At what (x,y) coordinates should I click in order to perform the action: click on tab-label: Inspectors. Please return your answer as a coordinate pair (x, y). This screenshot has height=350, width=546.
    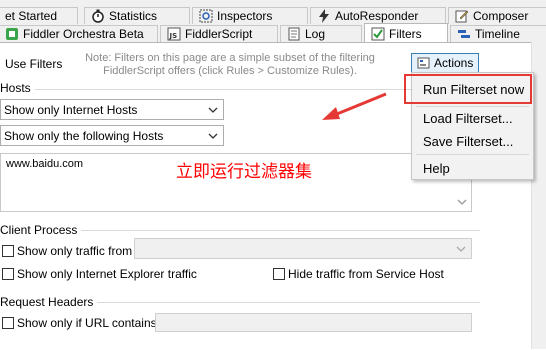
    Looking at the image, I should click on (245, 16).